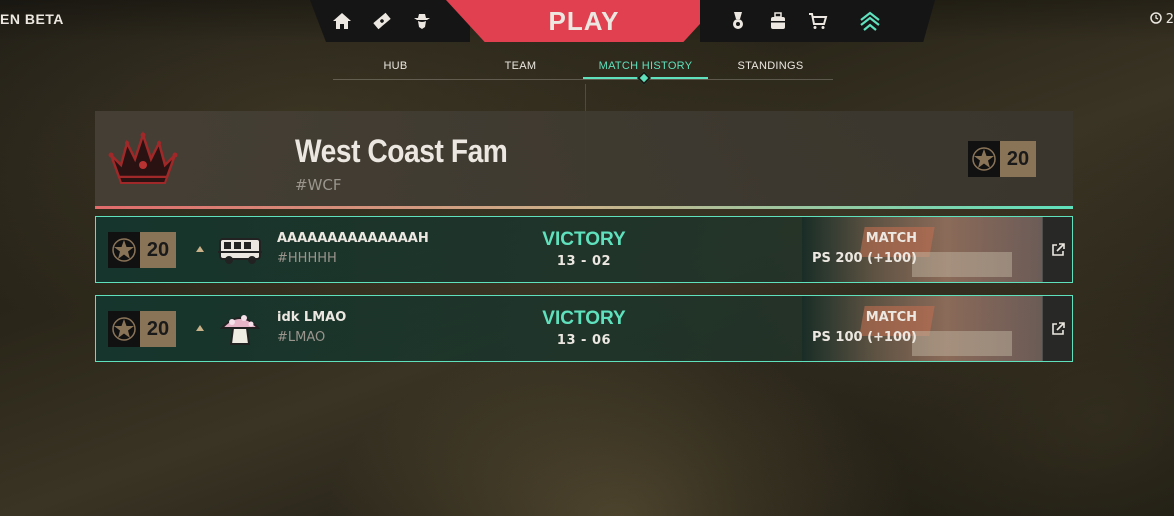 This screenshot has height=516, width=1174. Describe the element at coordinates (32, 19) in the screenshot. I see `beta-label: EN BETA` at that location.